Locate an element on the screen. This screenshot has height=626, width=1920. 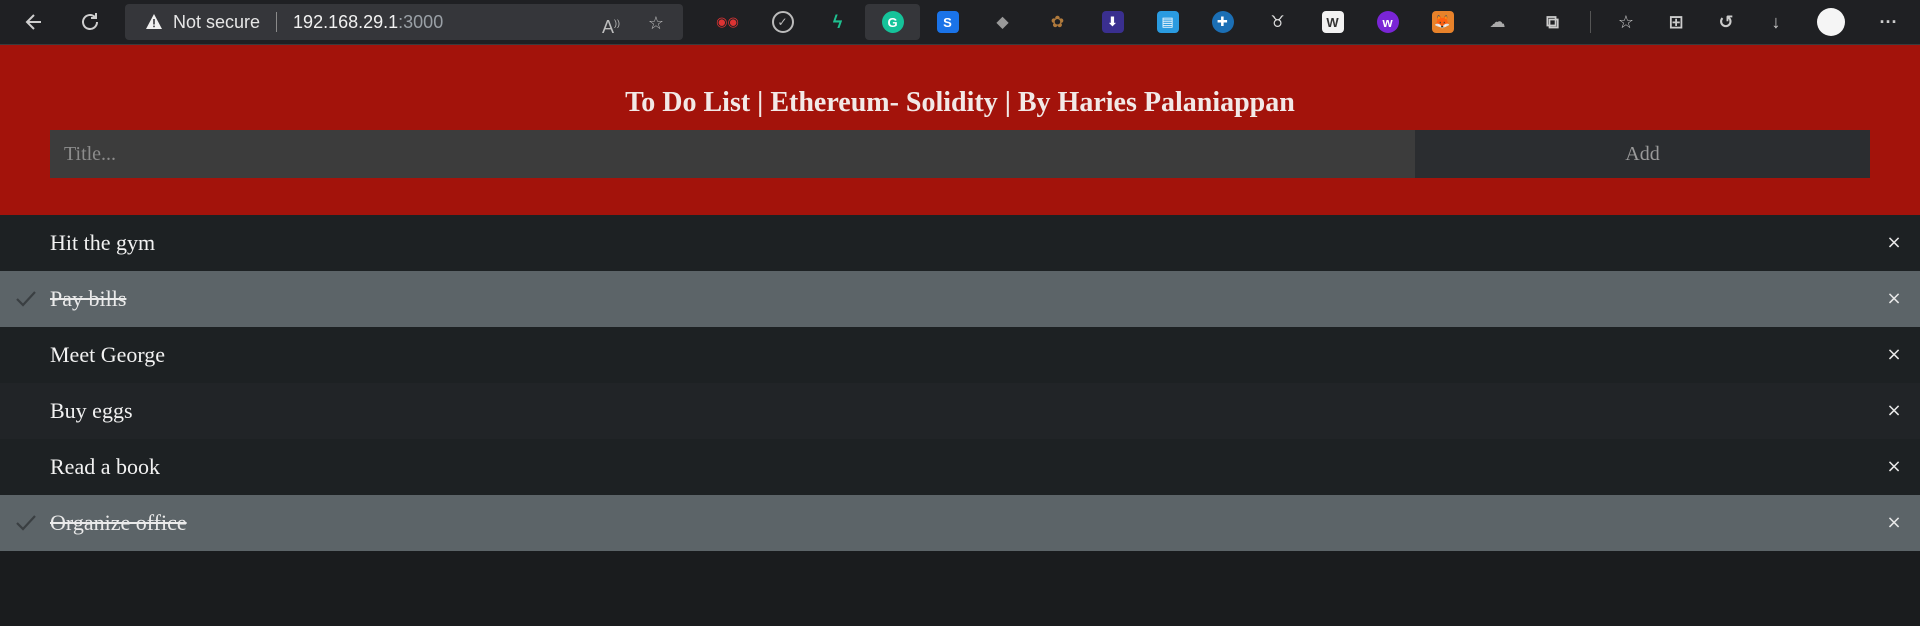
add-button: Add is located at coordinates (1642, 154).